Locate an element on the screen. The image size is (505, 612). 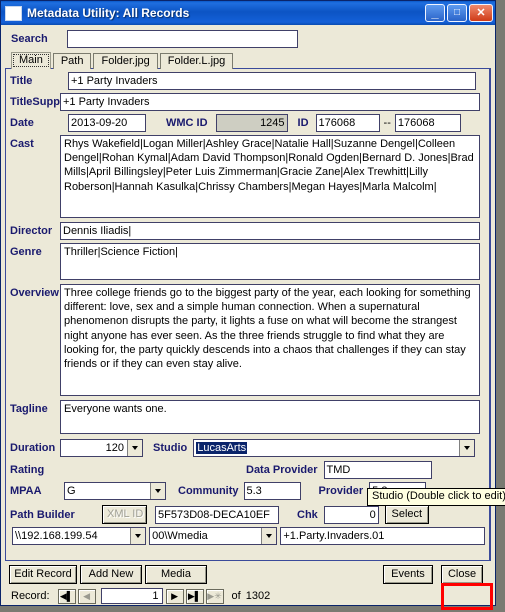
server-combo: \\192.168.199.54 is located at coordinates (79, 536).